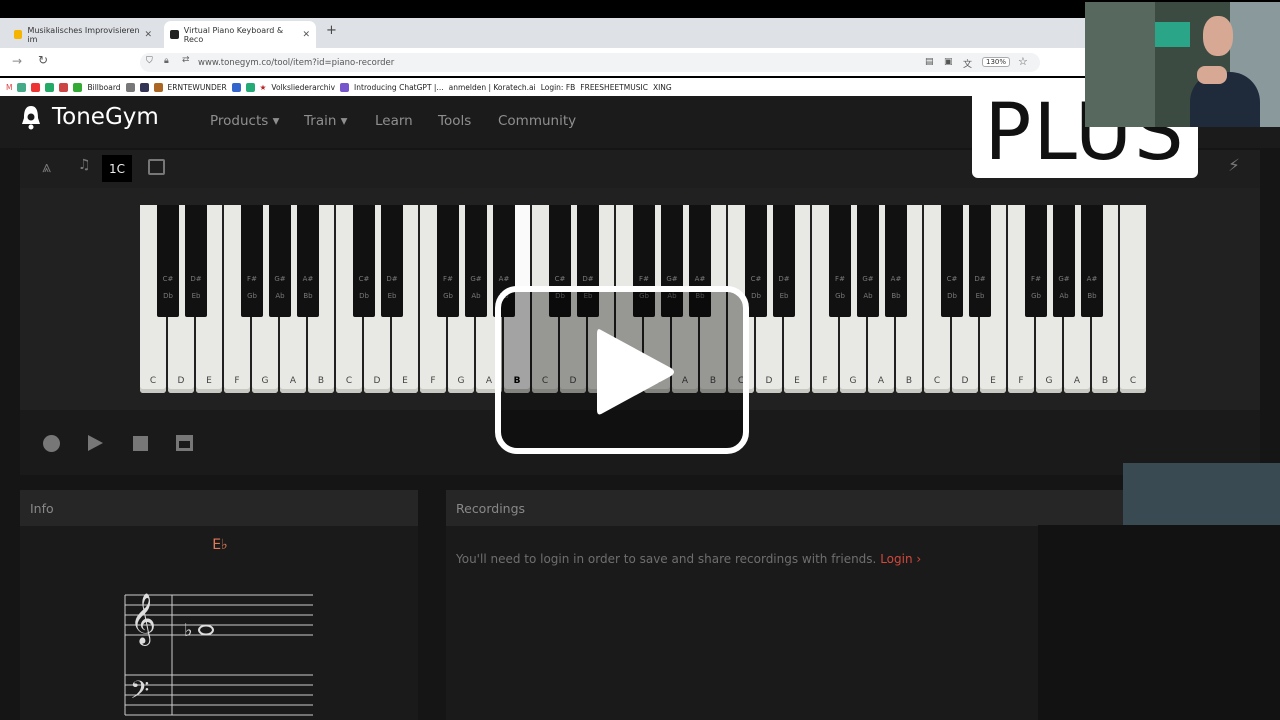 The height and width of the screenshot is (720, 1280). What do you see at coordinates (233, 34) in the screenshot?
I see `tab-title: Virtual Piano Keyboard & Reco` at bounding box center [233, 34].